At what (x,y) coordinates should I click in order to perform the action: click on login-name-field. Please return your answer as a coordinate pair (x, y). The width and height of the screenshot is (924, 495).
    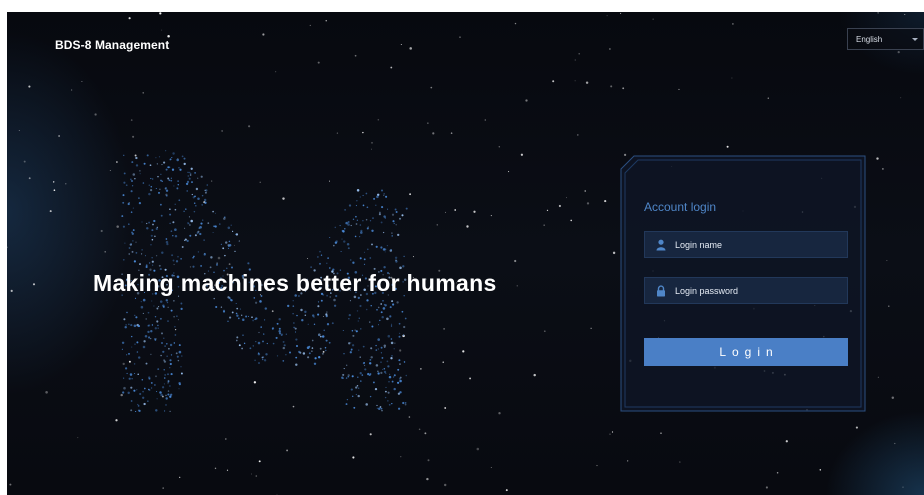
    Looking at the image, I should click on (746, 244).